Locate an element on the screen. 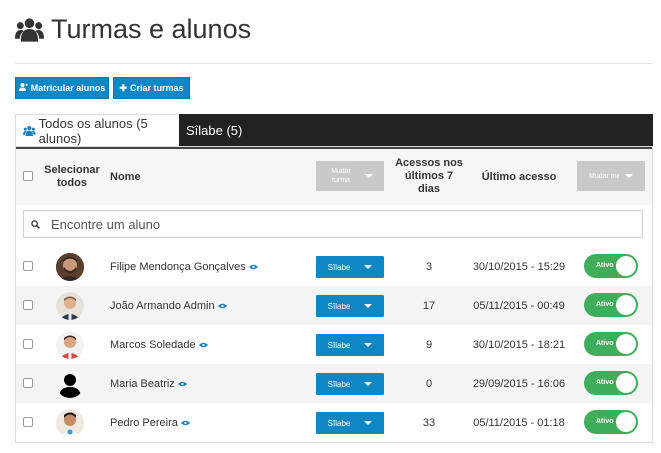  last-access-date: 05/11/2015 - 00:49 is located at coordinates (519, 305).